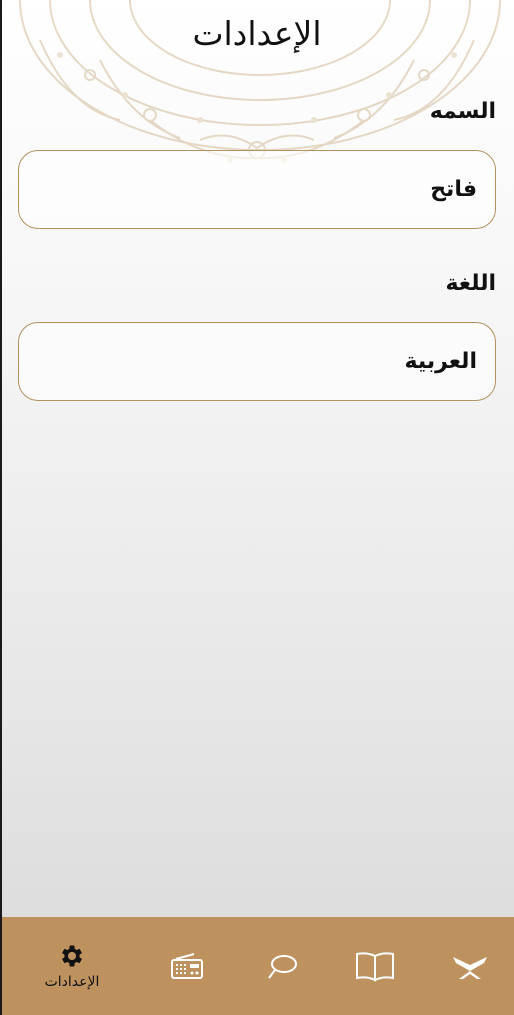 This screenshot has width=514, height=1015. I want to click on bottom-nav: الإعدادات, so click(258, 966).